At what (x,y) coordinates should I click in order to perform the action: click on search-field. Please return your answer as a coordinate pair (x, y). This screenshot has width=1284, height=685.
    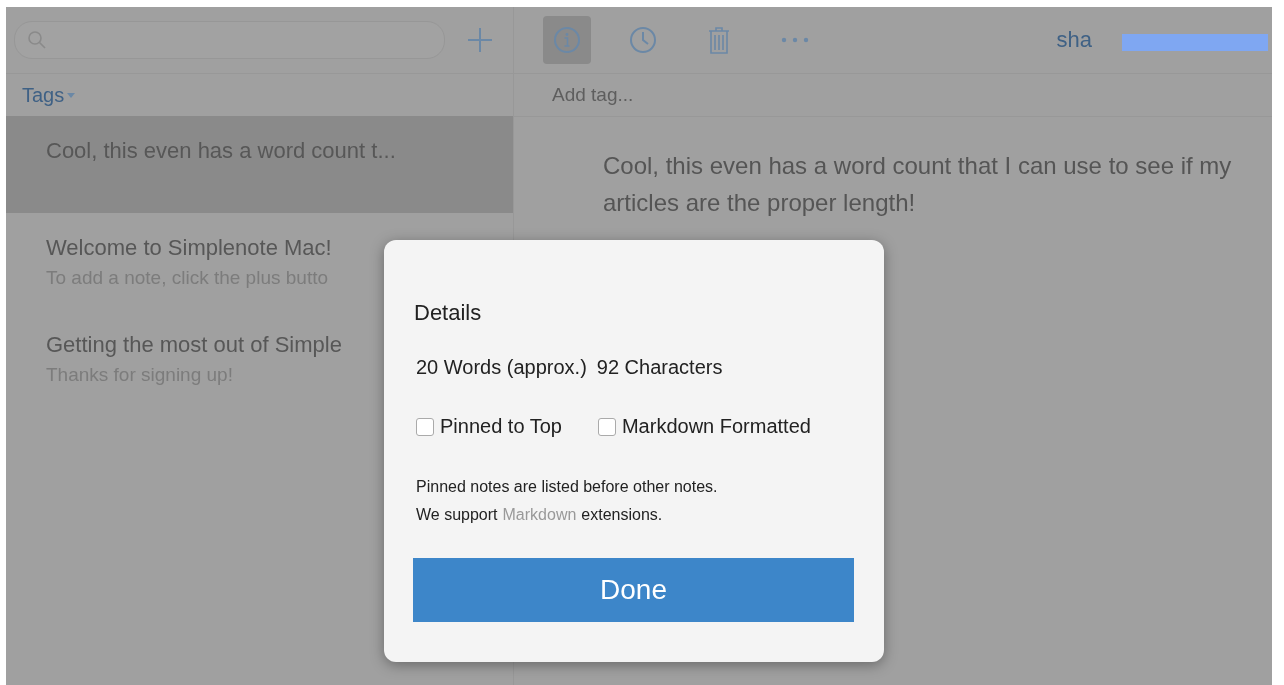
    Looking at the image, I should click on (229, 40).